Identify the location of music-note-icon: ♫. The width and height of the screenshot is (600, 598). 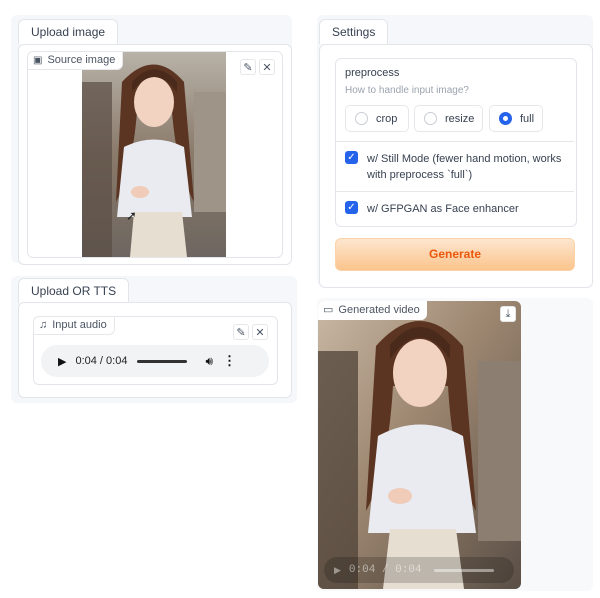
(43, 325).